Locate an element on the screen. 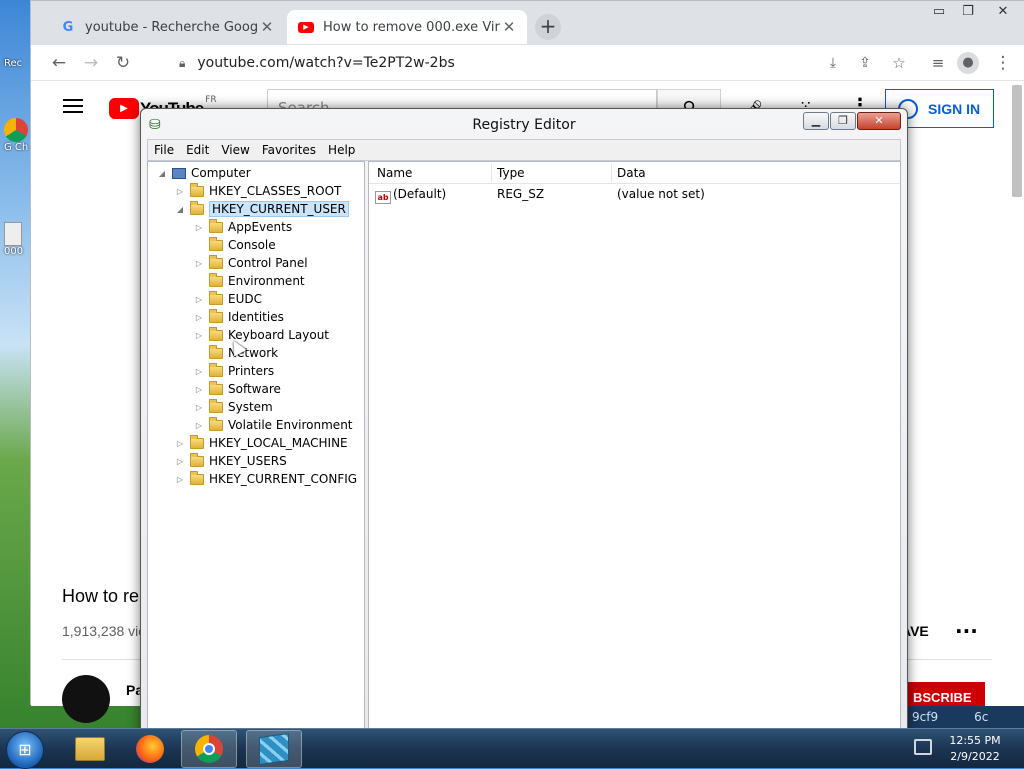 The height and width of the screenshot is (769, 1024). system-clock: 12:55 PM 2/9/2022 is located at coordinates (975, 749).